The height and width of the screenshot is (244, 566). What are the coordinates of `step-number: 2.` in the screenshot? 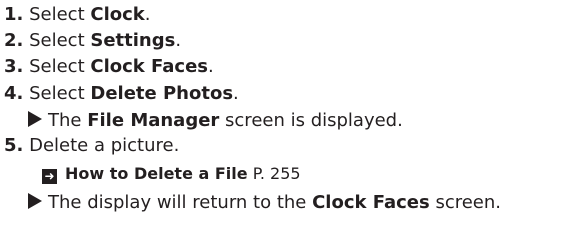 It's located at (14, 40).